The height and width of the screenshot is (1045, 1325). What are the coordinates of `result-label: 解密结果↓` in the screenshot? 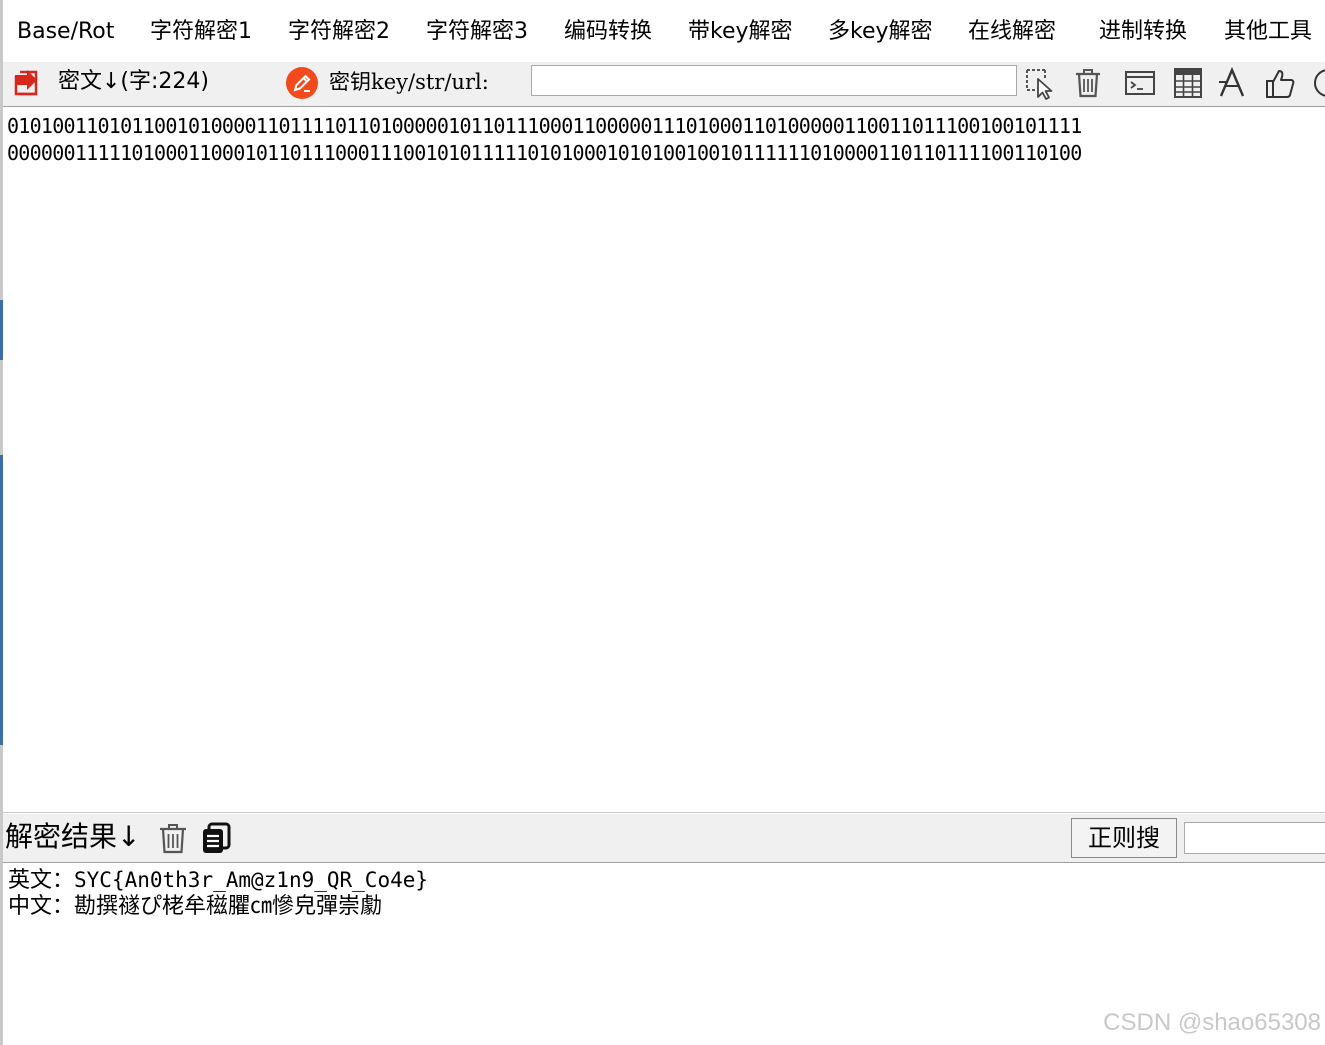 It's located at (73, 836).